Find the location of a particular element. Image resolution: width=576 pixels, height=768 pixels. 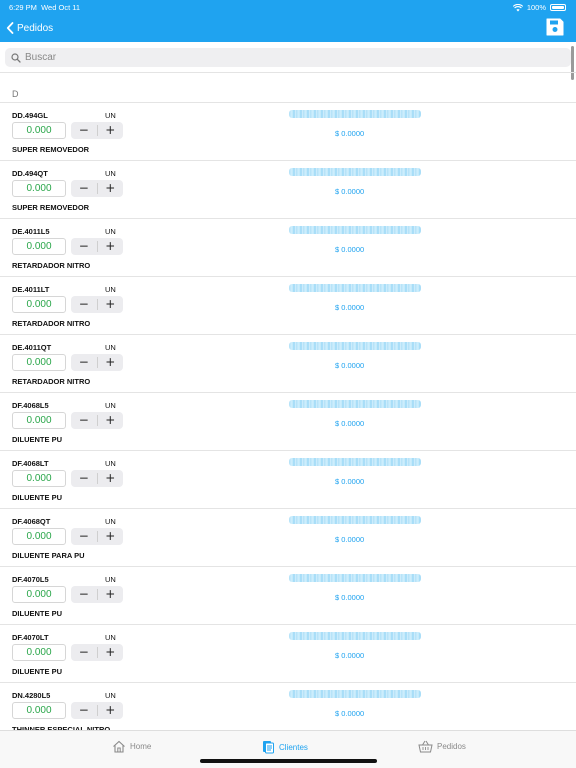

save-icon is located at coordinates (555, 27).